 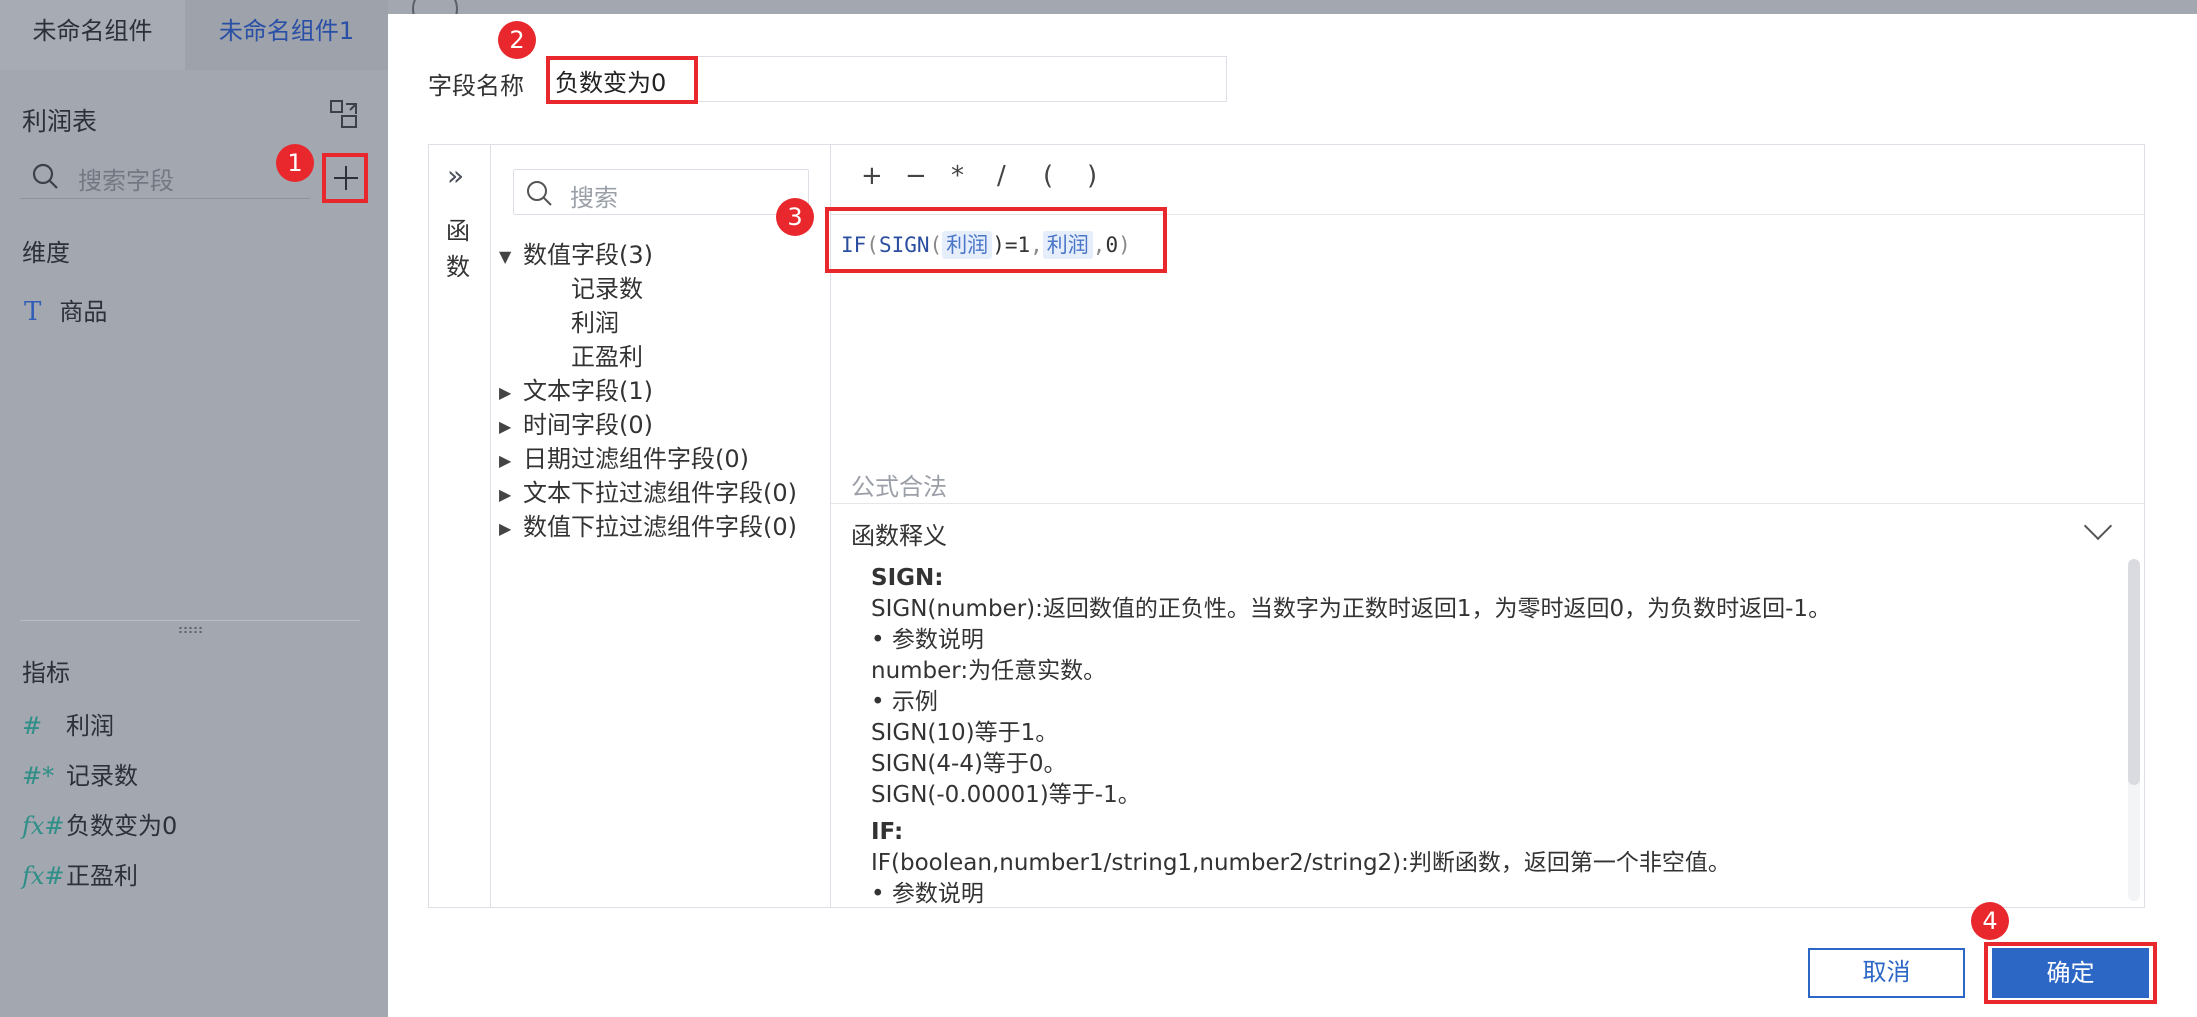 What do you see at coordinates (476, 86) in the screenshot?
I see `field-name-label: 字段名称` at bounding box center [476, 86].